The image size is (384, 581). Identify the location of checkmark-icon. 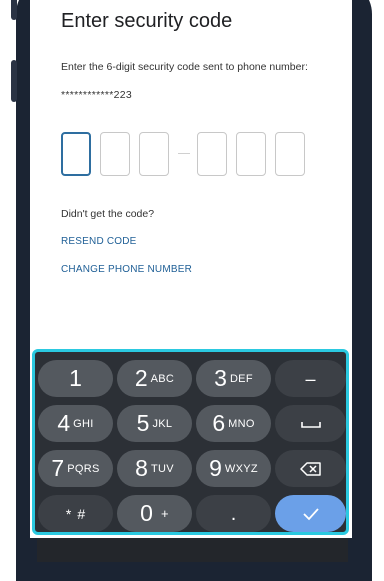
(310, 513).